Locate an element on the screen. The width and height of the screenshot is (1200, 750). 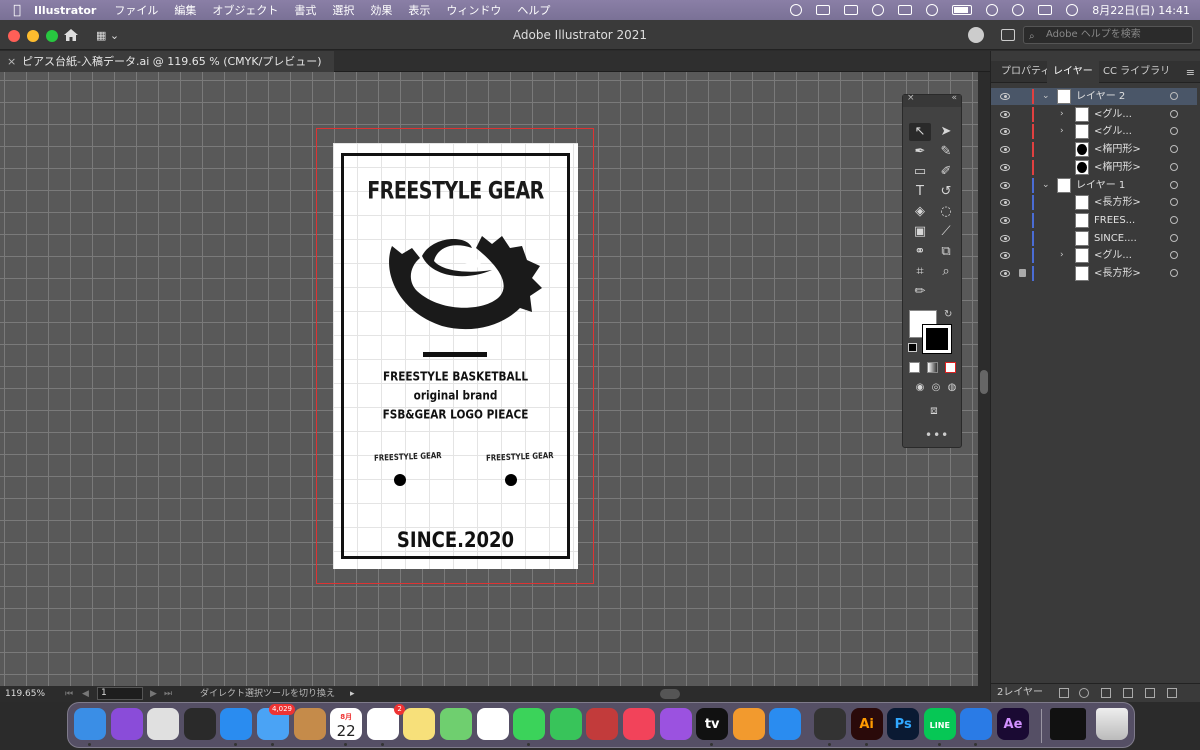
battery-icon is located at coordinates (962, 10).